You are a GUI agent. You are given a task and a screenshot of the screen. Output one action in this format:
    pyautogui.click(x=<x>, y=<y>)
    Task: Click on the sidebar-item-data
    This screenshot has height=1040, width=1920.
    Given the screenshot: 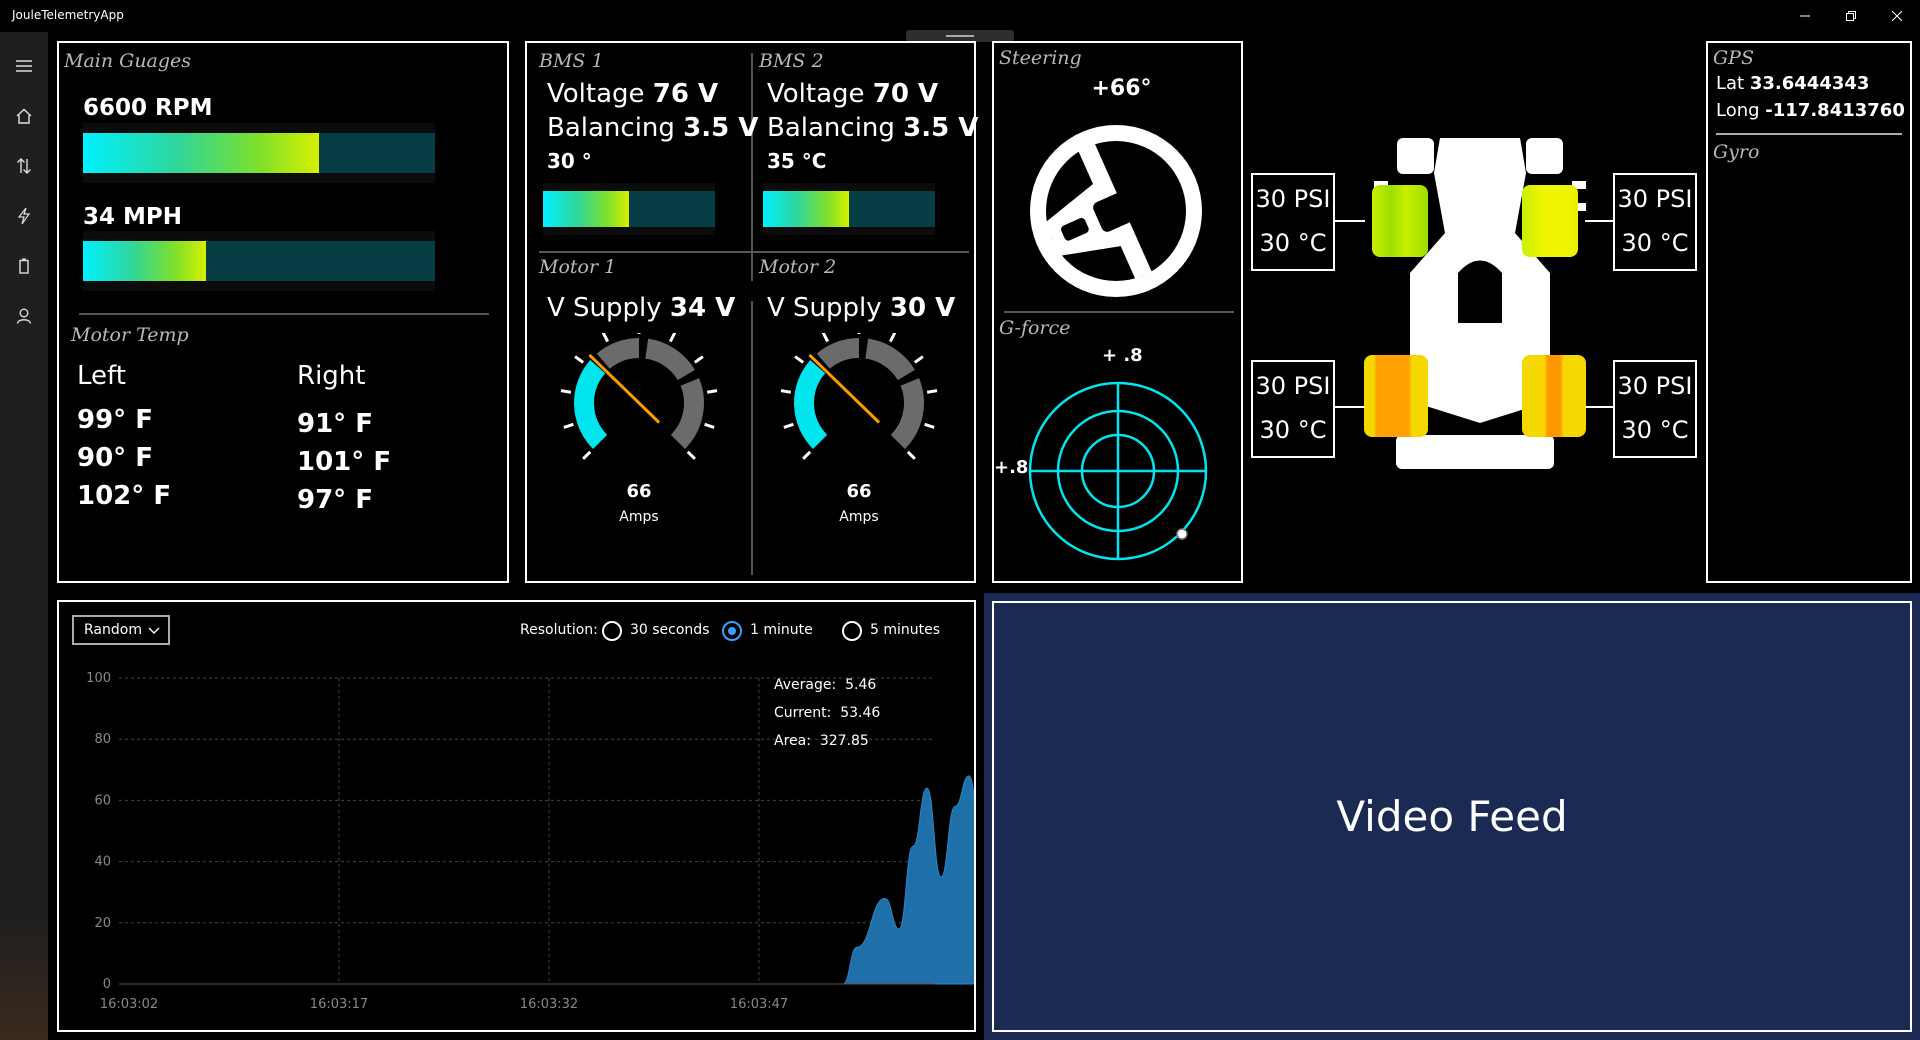 What is the action you would take?
    pyautogui.click(x=24, y=166)
    